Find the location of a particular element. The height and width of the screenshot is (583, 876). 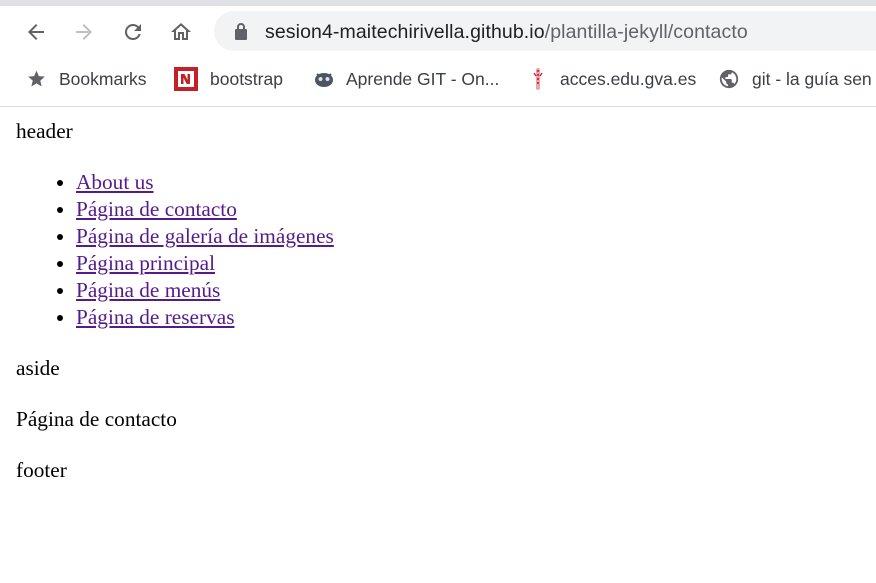

bookmark-bootstrap: bootstrap is located at coordinates (228, 79).